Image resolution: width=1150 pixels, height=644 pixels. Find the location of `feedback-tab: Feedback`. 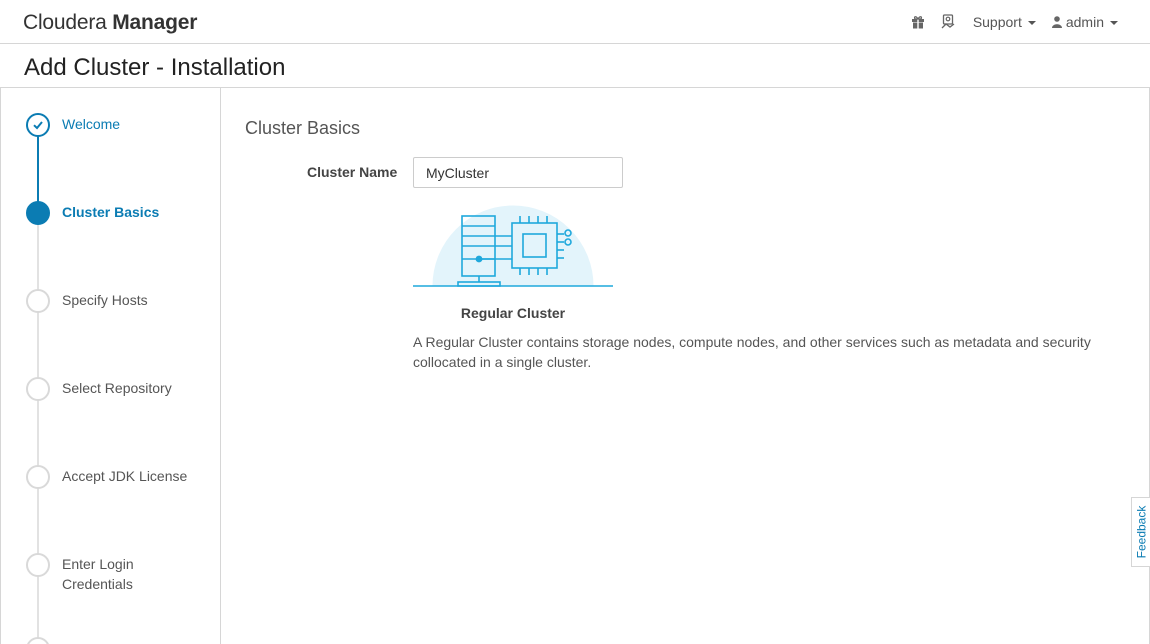

feedback-tab: Feedback is located at coordinates (1140, 532).